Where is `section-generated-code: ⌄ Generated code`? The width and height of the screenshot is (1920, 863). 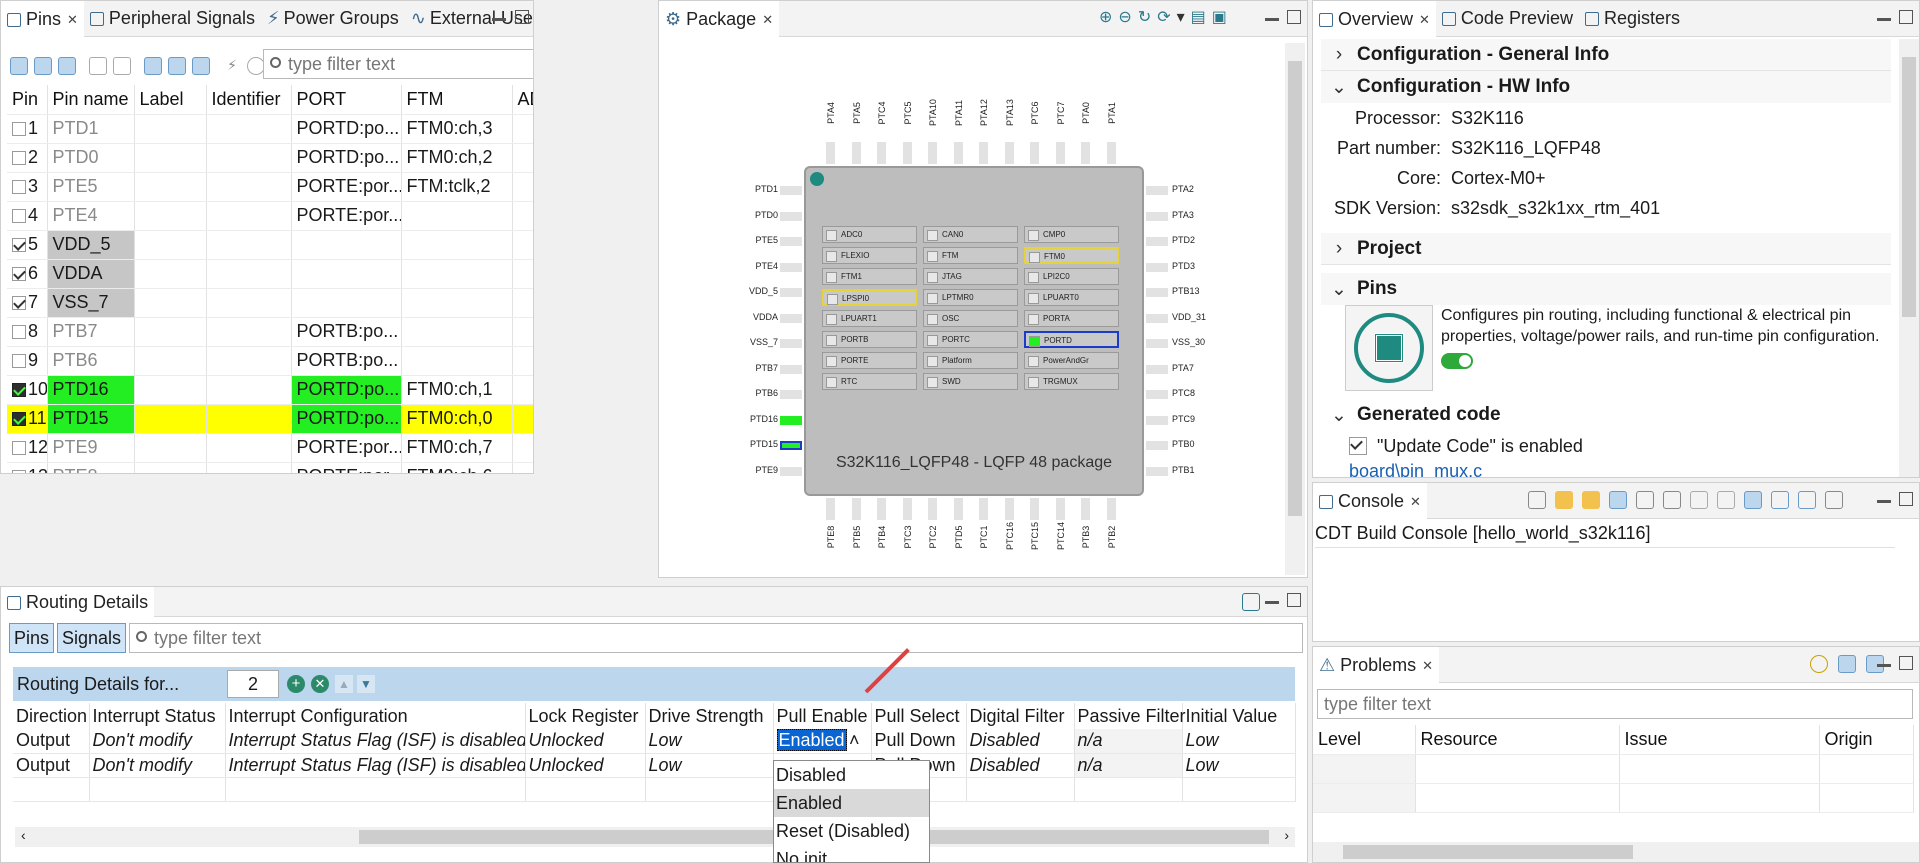 section-generated-code: ⌄ Generated code is located at coordinates (1606, 415).